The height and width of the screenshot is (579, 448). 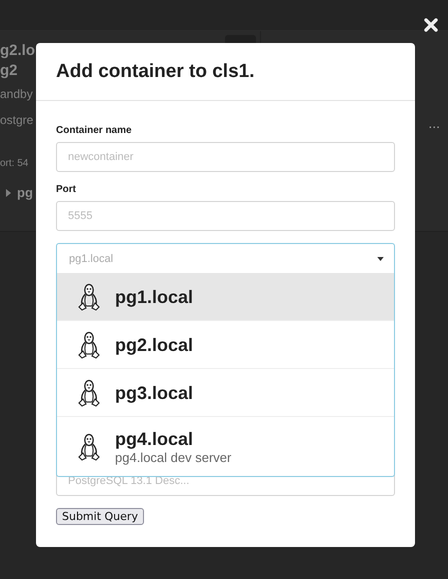 What do you see at coordinates (225, 157) in the screenshot?
I see `text-field: newcontainer` at bounding box center [225, 157].